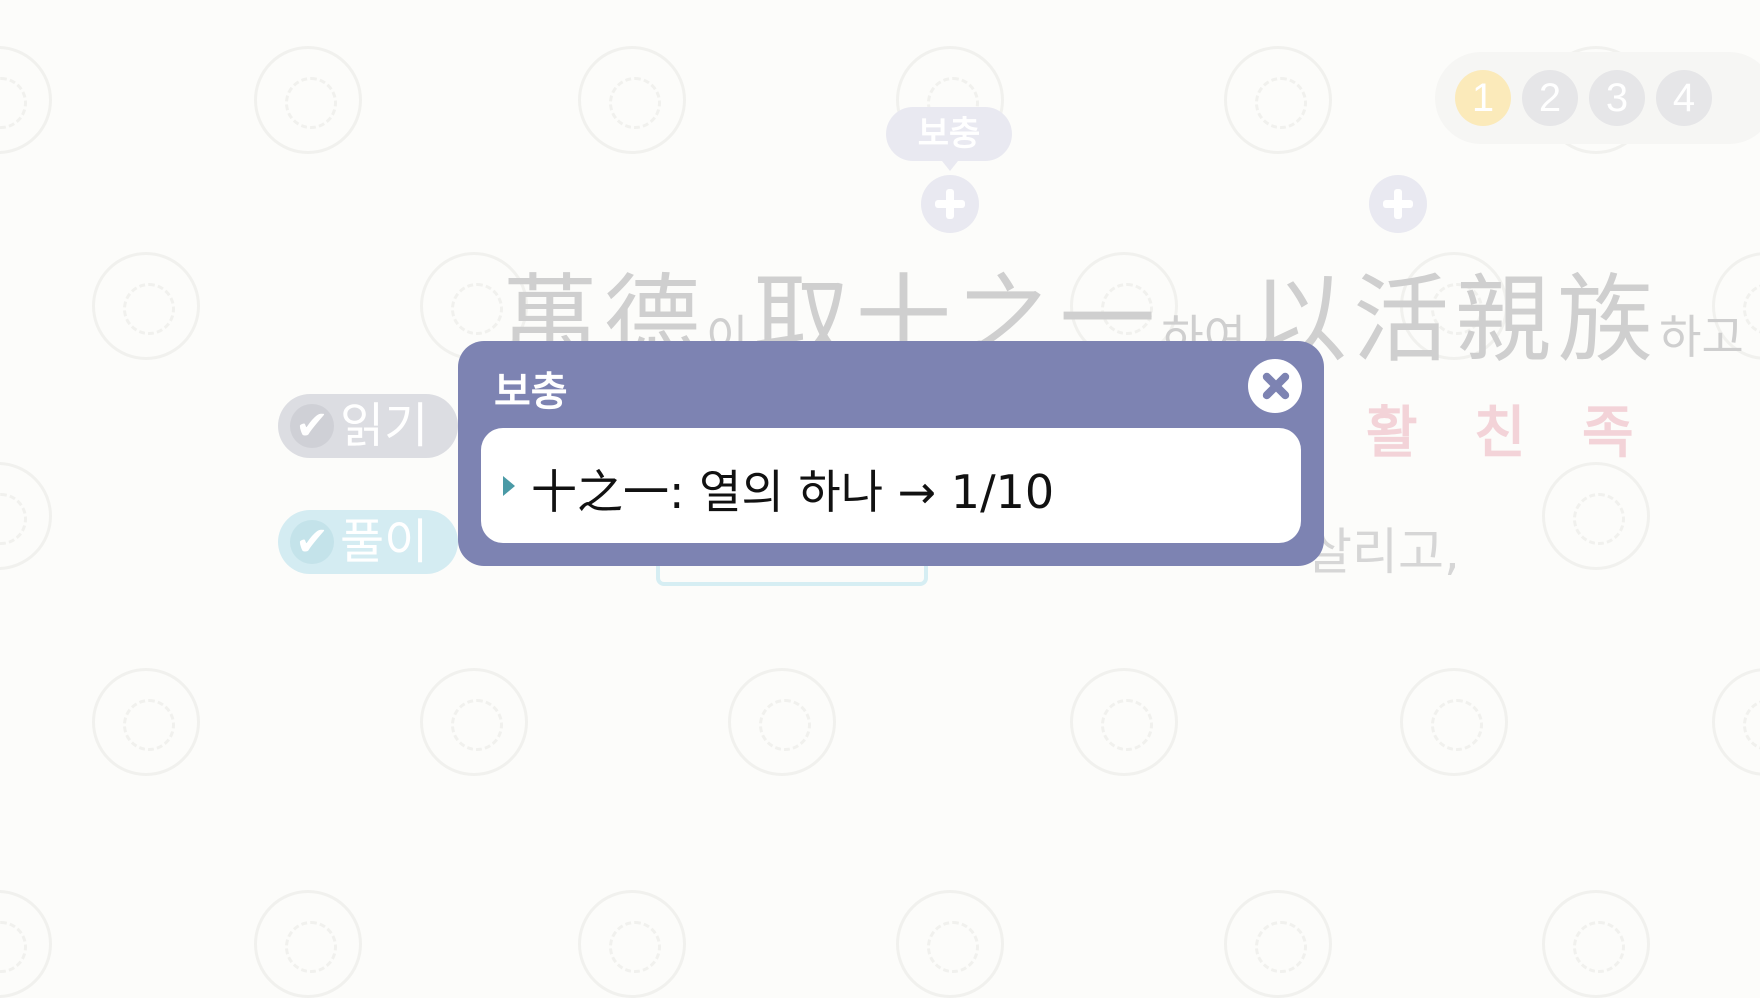 This screenshot has width=1760, height=998. What do you see at coordinates (1483, 98) in the screenshot?
I see `page-tab-1: 1` at bounding box center [1483, 98].